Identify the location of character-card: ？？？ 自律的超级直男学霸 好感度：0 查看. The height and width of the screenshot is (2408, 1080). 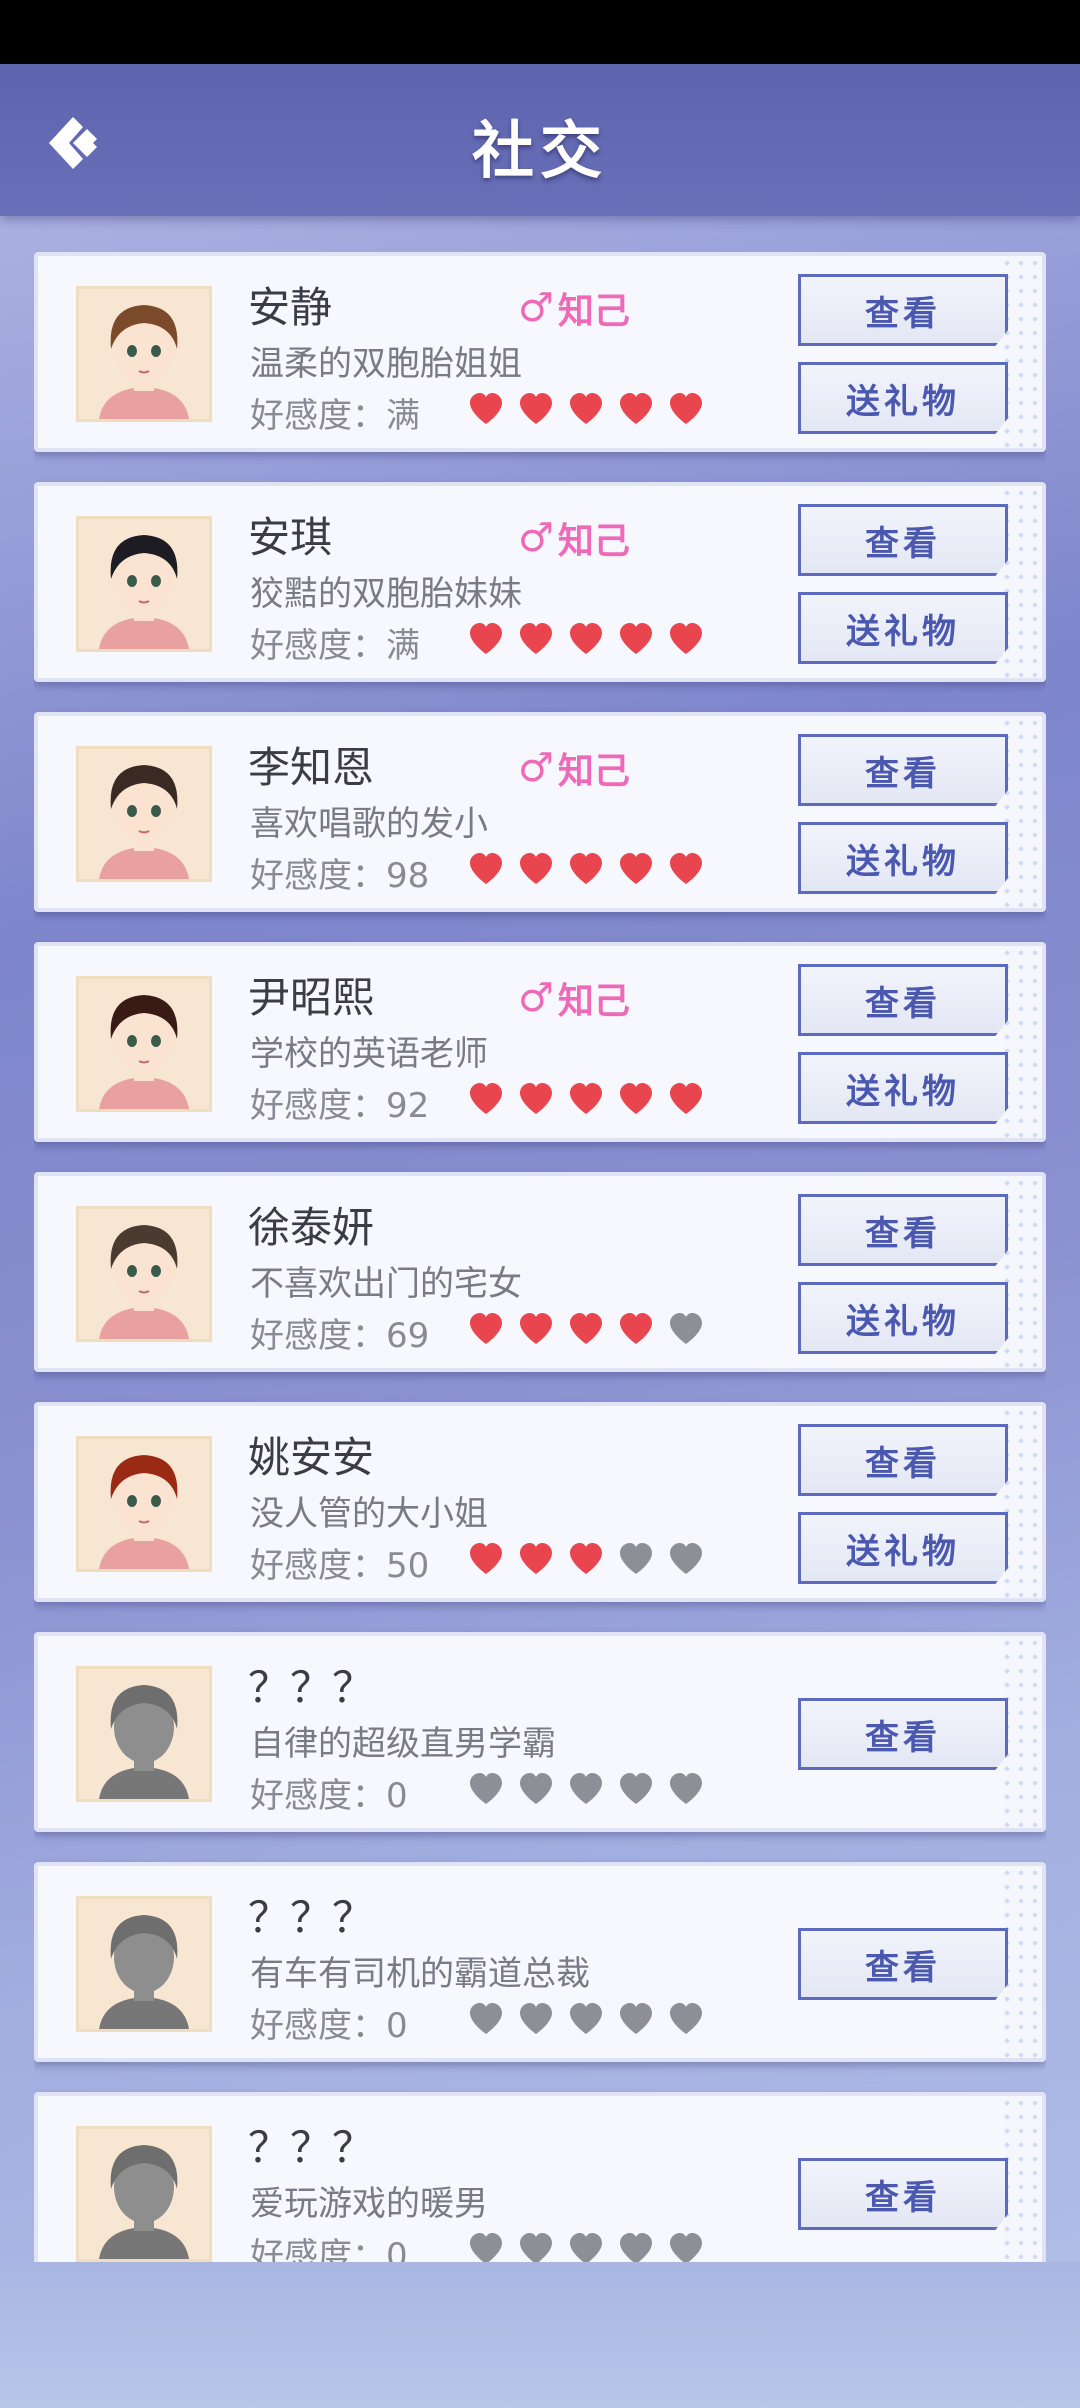
(540, 1732).